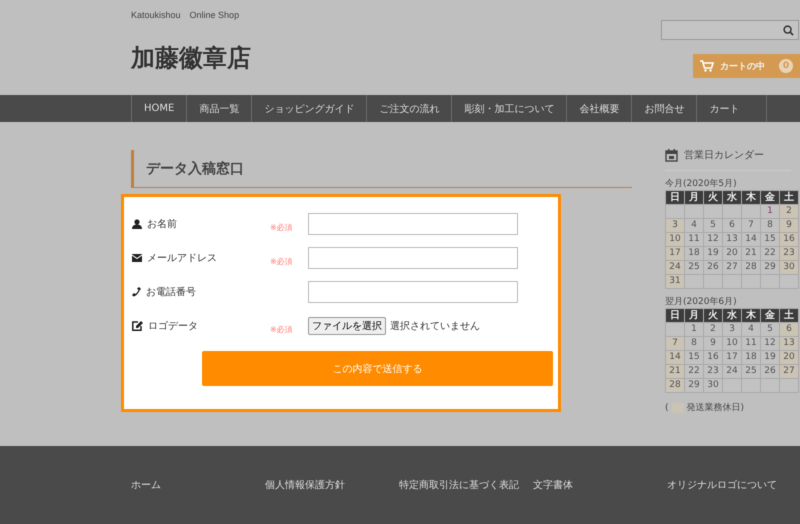 This screenshot has height=524, width=800. Describe the element at coordinates (732, 197) in the screenshot. I see `weekday-header: 水` at that location.